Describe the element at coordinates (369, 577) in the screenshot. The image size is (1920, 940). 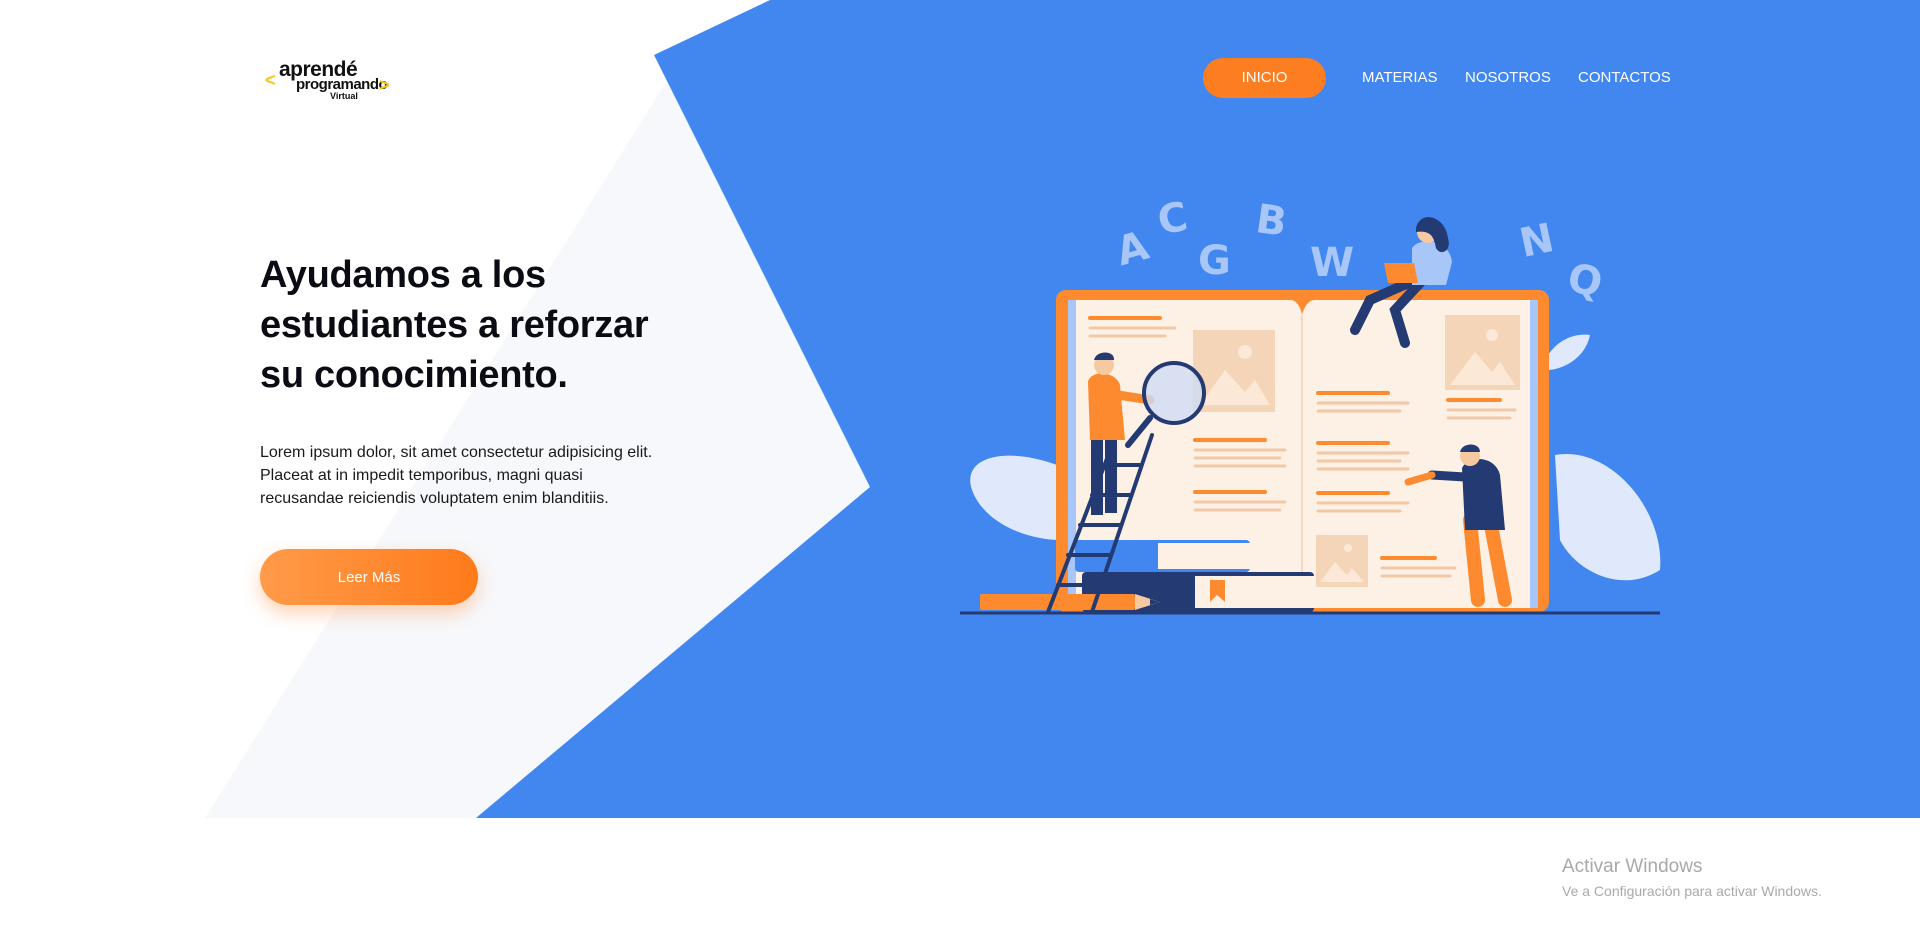
I see `read-more-button: Leer Más` at that location.